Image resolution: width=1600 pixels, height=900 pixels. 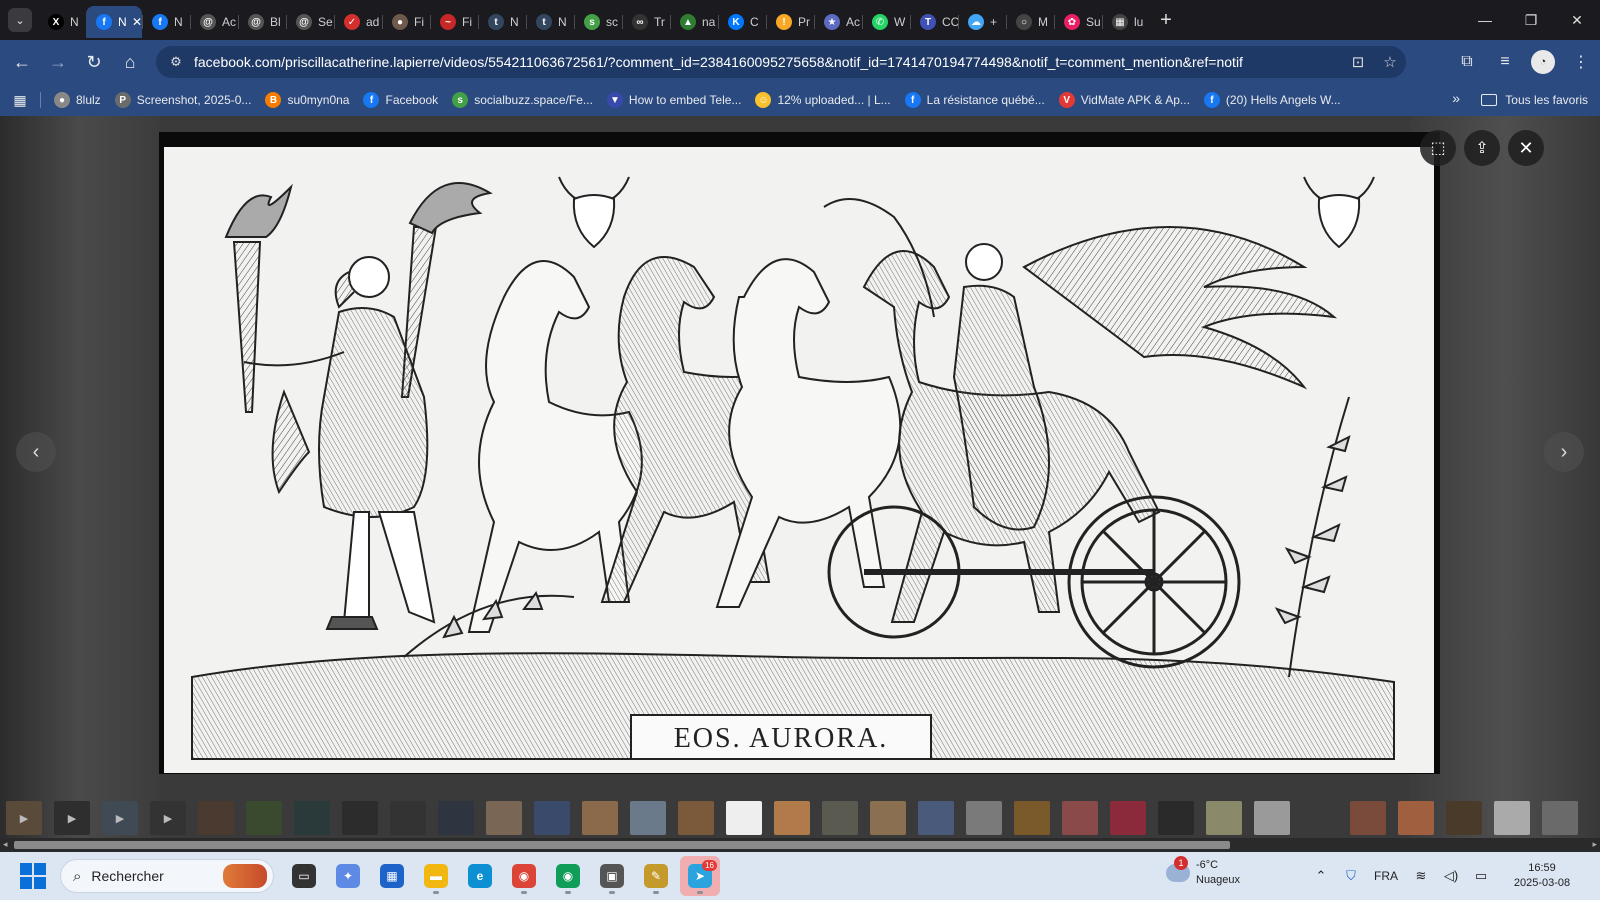 What do you see at coordinates (1481, 876) in the screenshot?
I see `battery-icon: ▭` at bounding box center [1481, 876].